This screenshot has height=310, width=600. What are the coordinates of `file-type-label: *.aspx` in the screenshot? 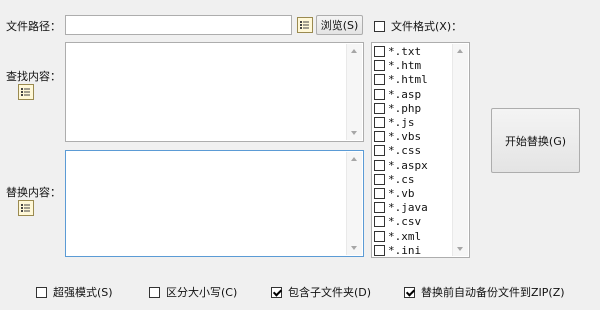 It's located at (408, 165).